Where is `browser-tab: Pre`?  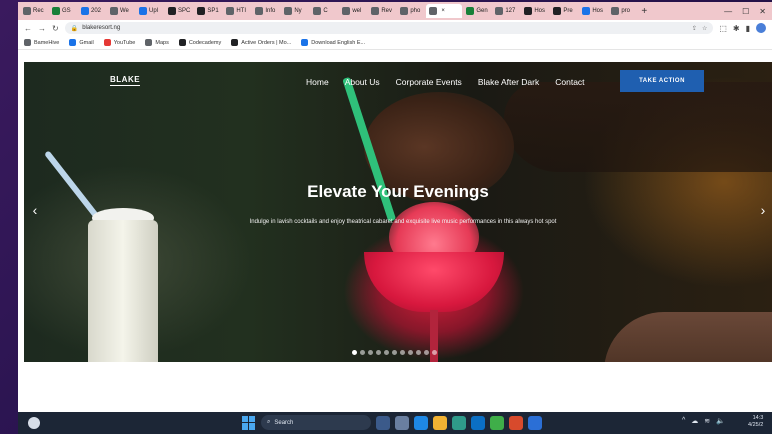
browser-tab: Pre is located at coordinates (564, 11).